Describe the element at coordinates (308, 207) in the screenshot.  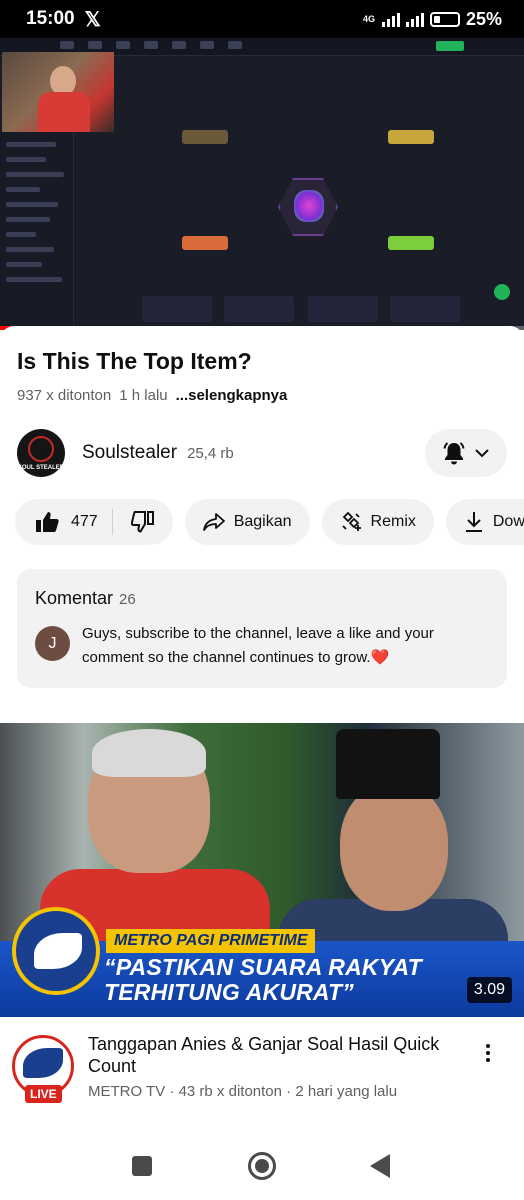
I see `case-item-icon` at that location.